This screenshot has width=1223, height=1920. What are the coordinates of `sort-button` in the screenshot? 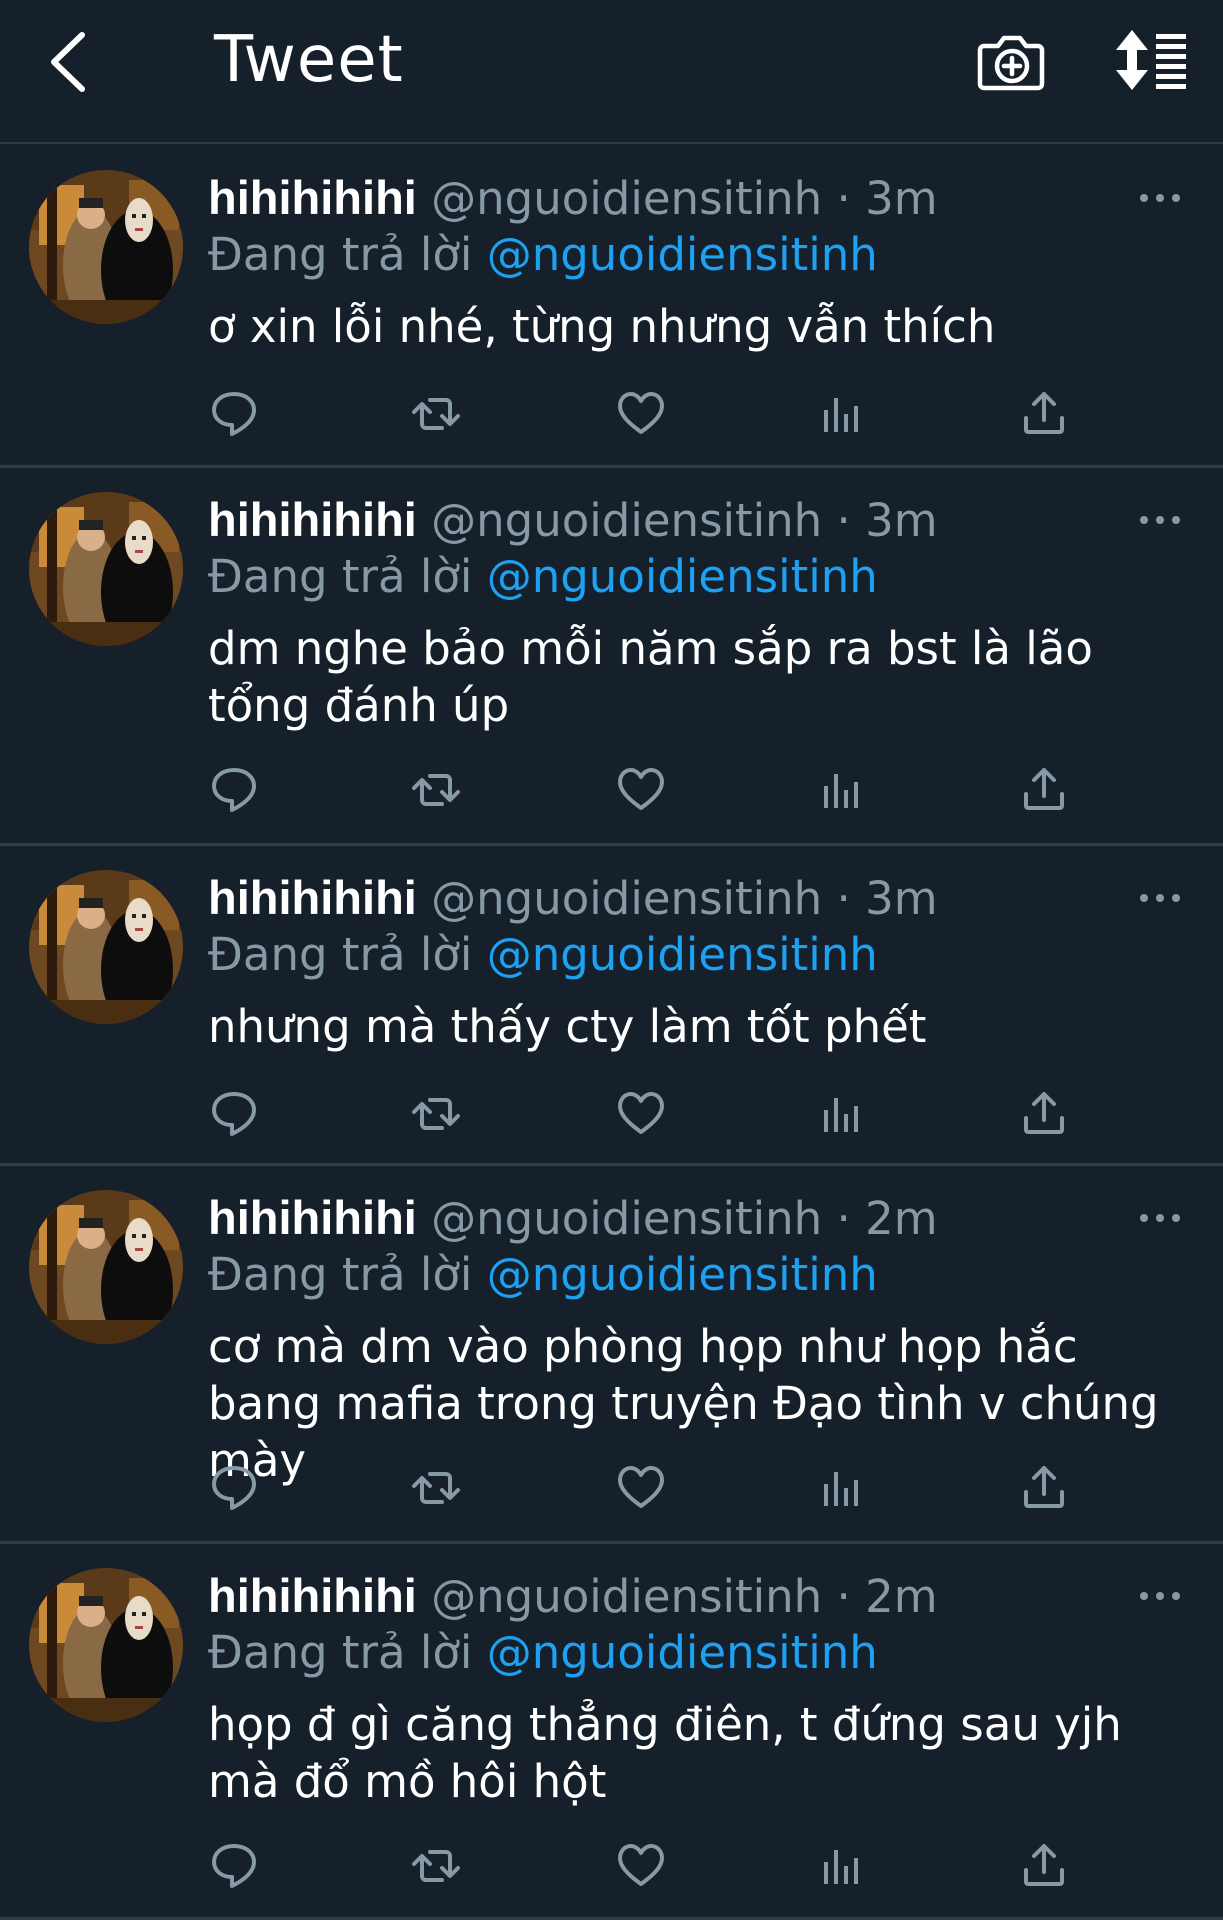 It's located at (1151, 60).